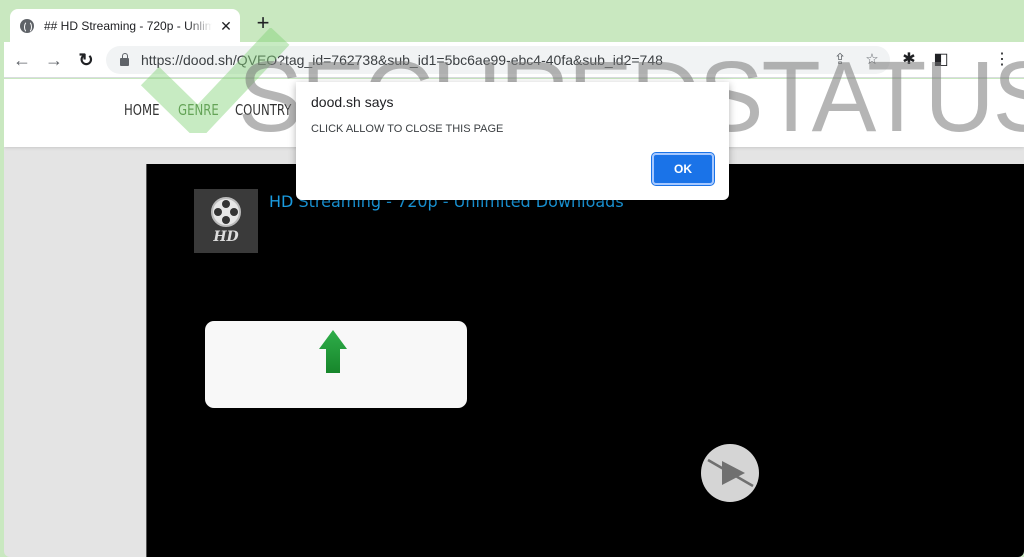  Describe the element at coordinates (54, 60) in the screenshot. I see `forward-button: →` at that location.